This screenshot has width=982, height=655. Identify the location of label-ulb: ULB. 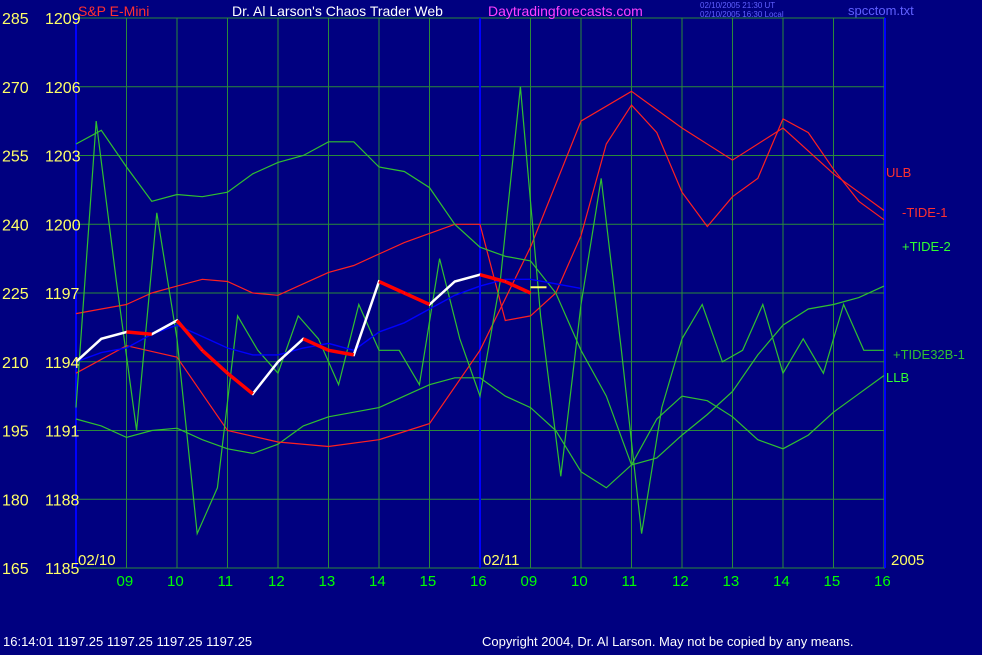
(898, 172).